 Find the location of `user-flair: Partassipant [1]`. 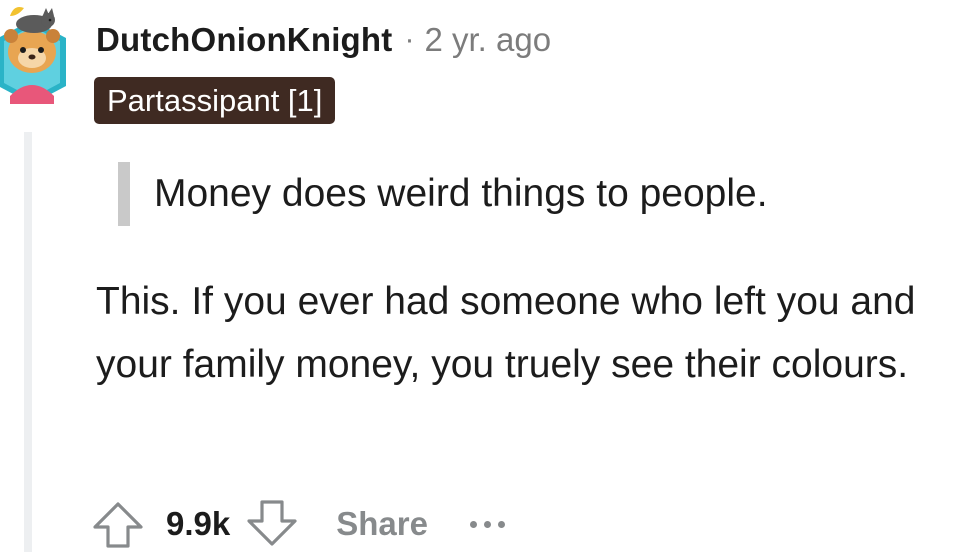

user-flair: Partassipant [1] is located at coordinates (215, 100).